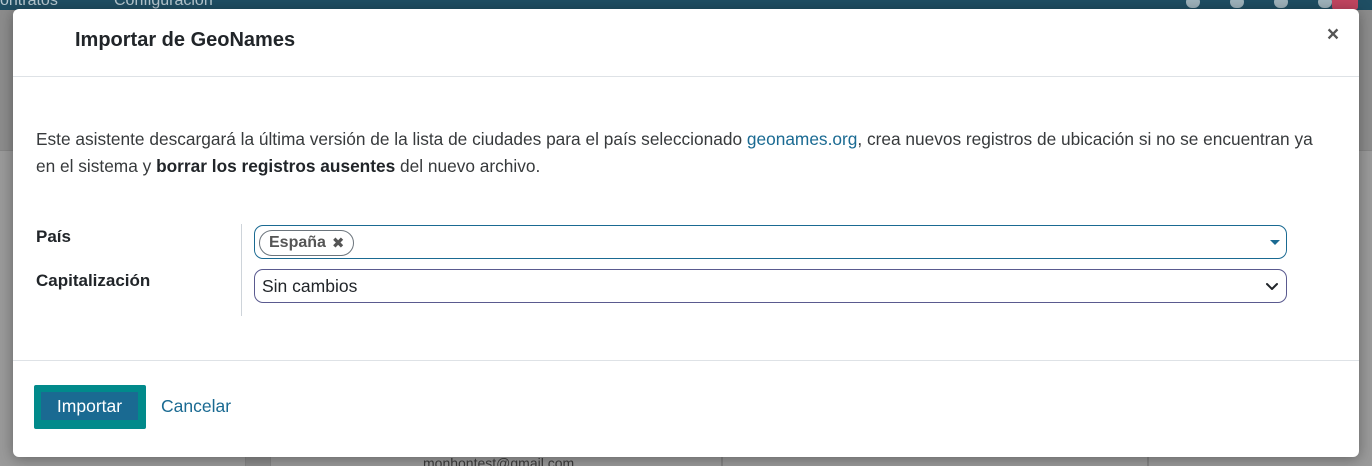 This screenshot has height=466, width=1372. What do you see at coordinates (1333, 35) in the screenshot?
I see `close-icon: ×` at bounding box center [1333, 35].